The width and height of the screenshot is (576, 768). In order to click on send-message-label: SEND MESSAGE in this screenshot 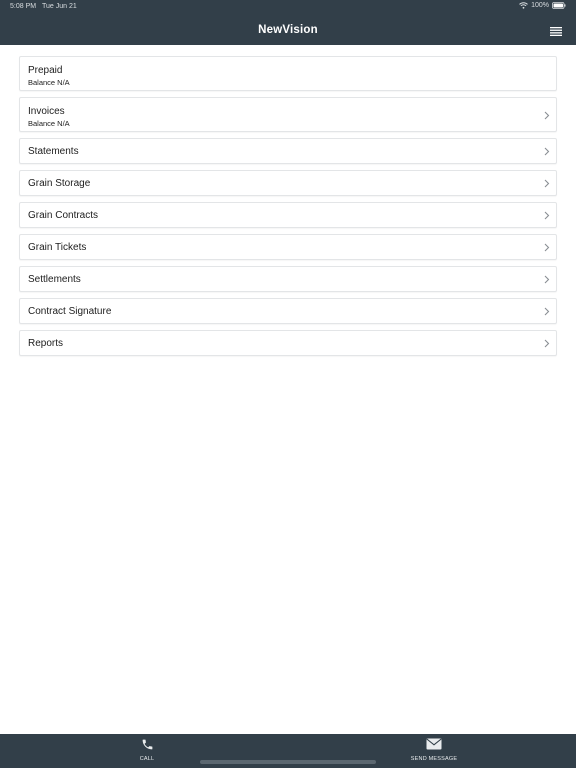, I will do `click(434, 759)`.